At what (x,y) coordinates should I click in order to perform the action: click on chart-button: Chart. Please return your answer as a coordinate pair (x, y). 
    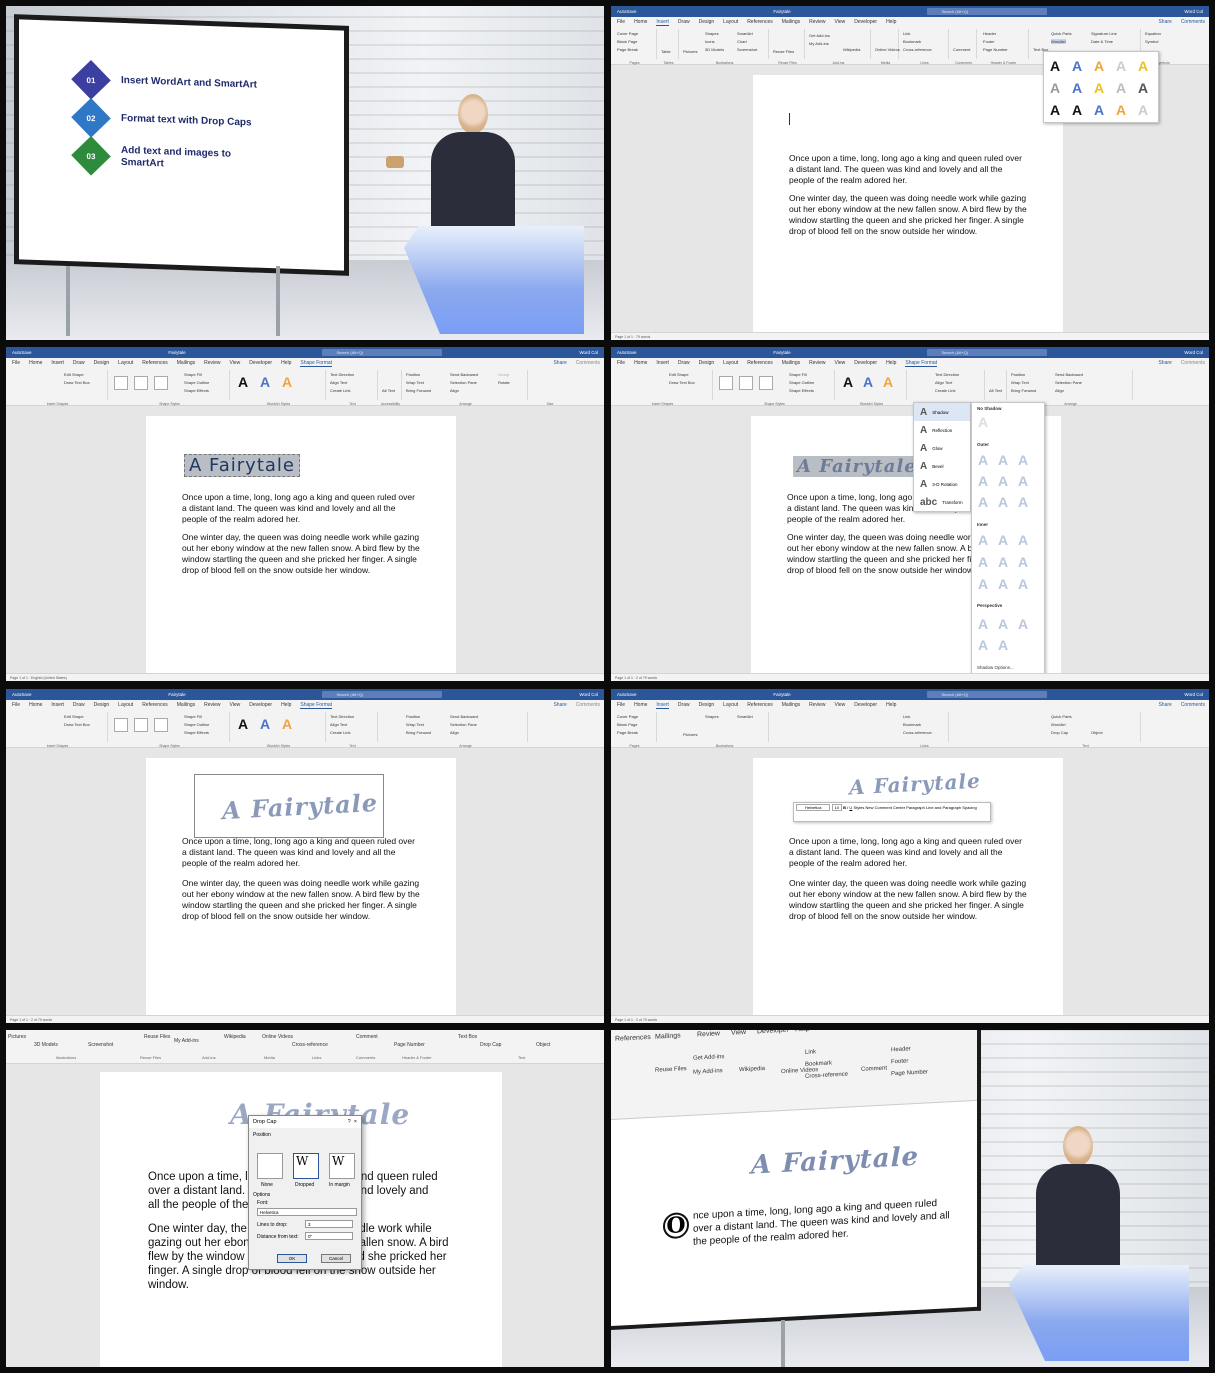
    Looking at the image, I should click on (742, 41).